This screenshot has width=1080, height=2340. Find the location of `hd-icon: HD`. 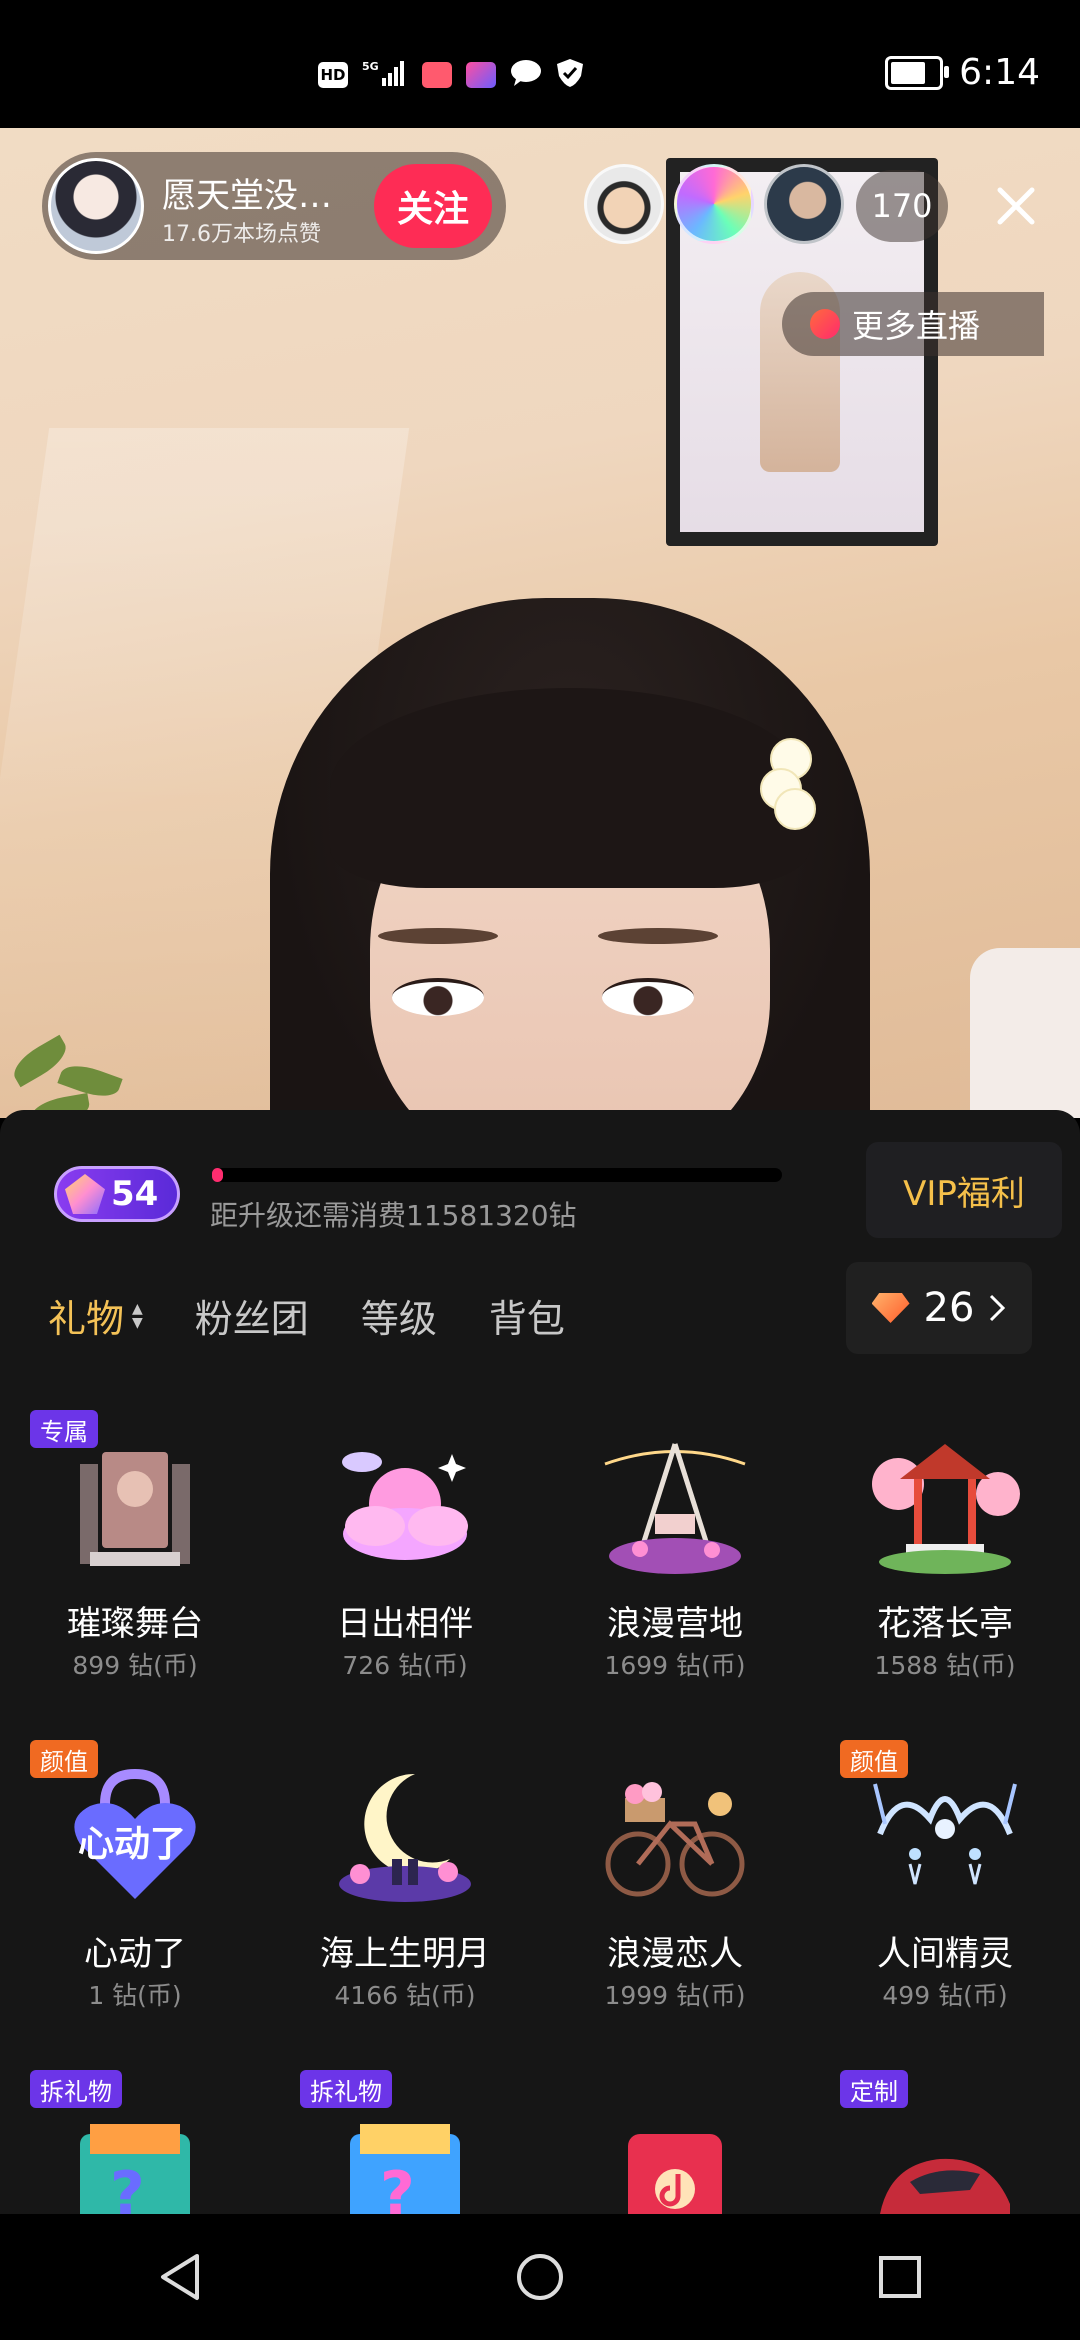

hd-icon: HD is located at coordinates (333, 75).